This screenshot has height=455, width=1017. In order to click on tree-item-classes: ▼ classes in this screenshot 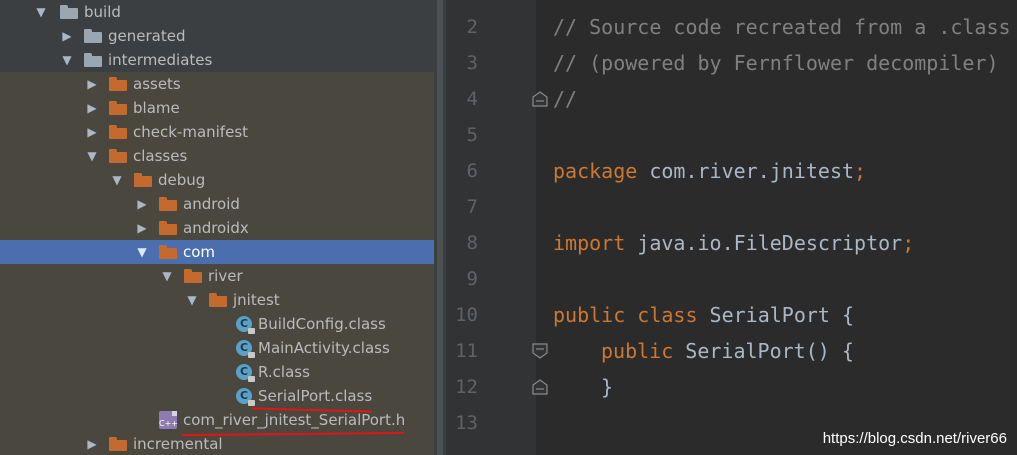, I will do `click(217, 156)`.